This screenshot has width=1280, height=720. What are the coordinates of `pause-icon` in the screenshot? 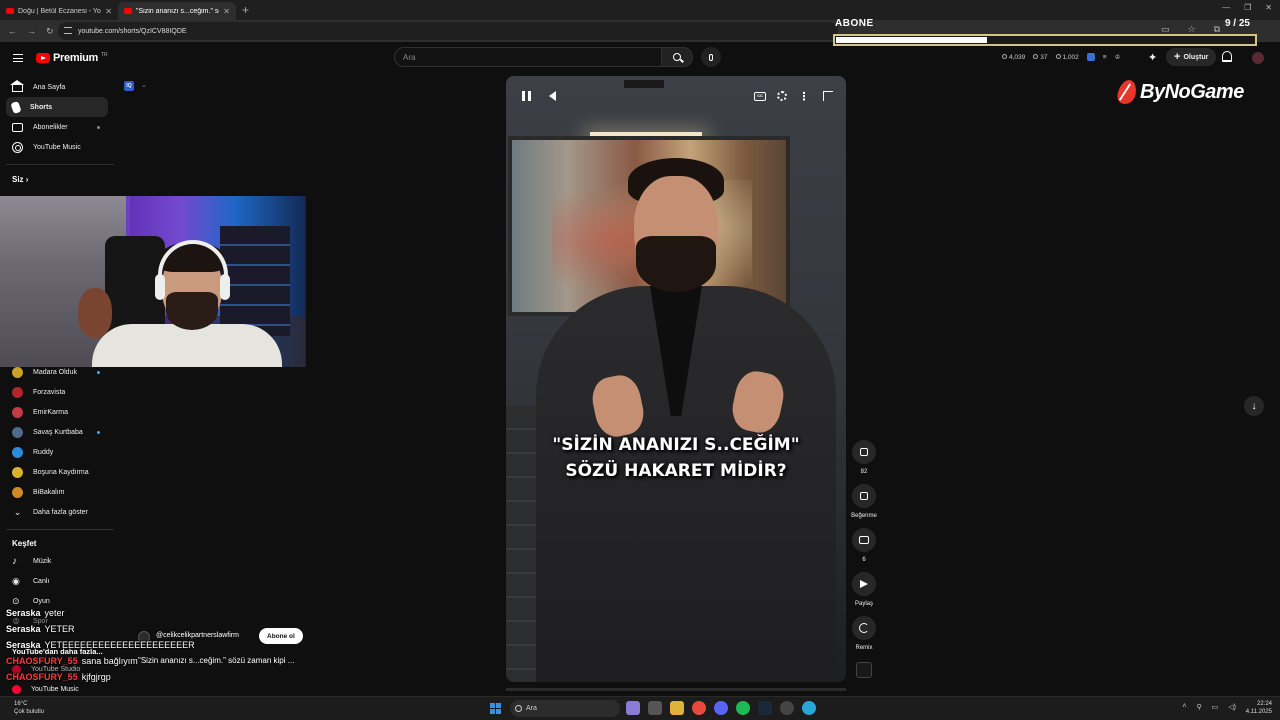 It's located at (526, 96).